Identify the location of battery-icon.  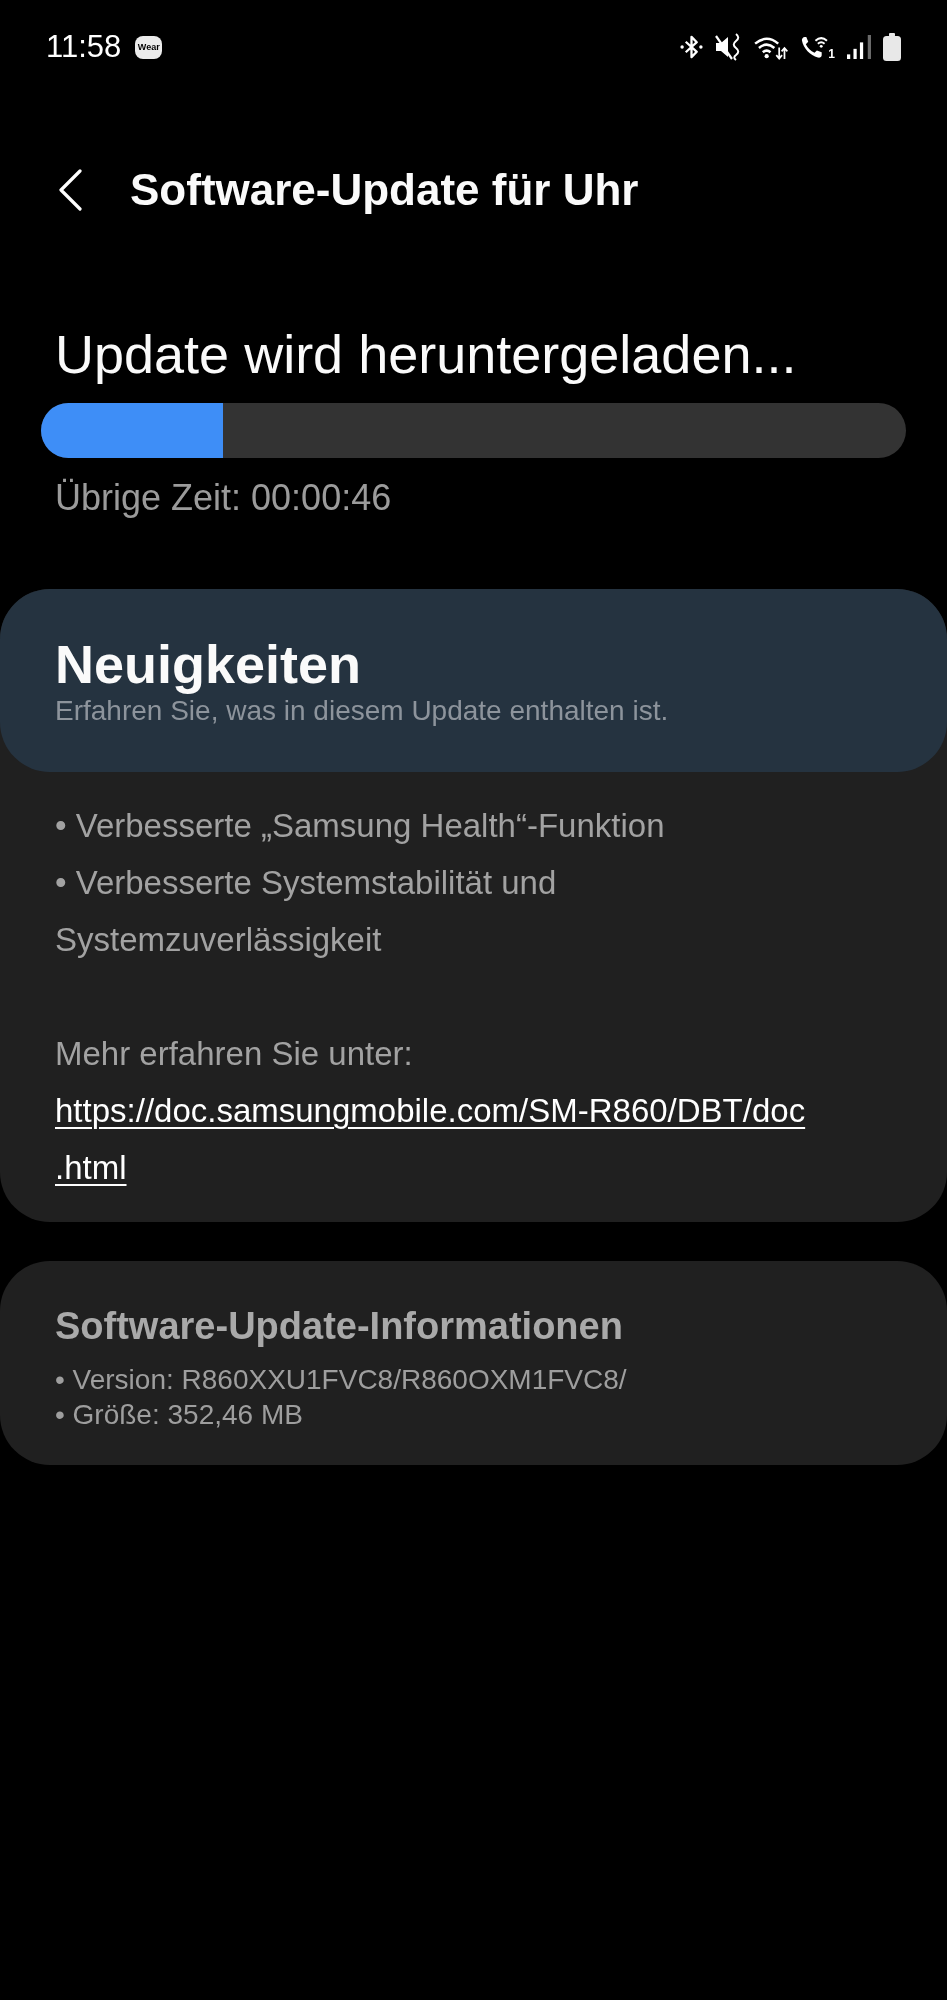
(892, 47).